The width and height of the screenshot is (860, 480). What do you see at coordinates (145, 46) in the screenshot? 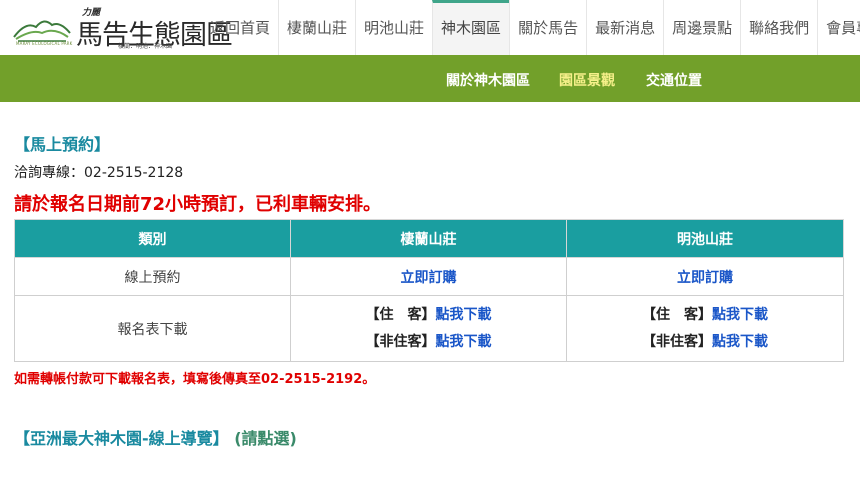
I see `logo-tagline: 棲蘭．明池．神木園` at bounding box center [145, 46].